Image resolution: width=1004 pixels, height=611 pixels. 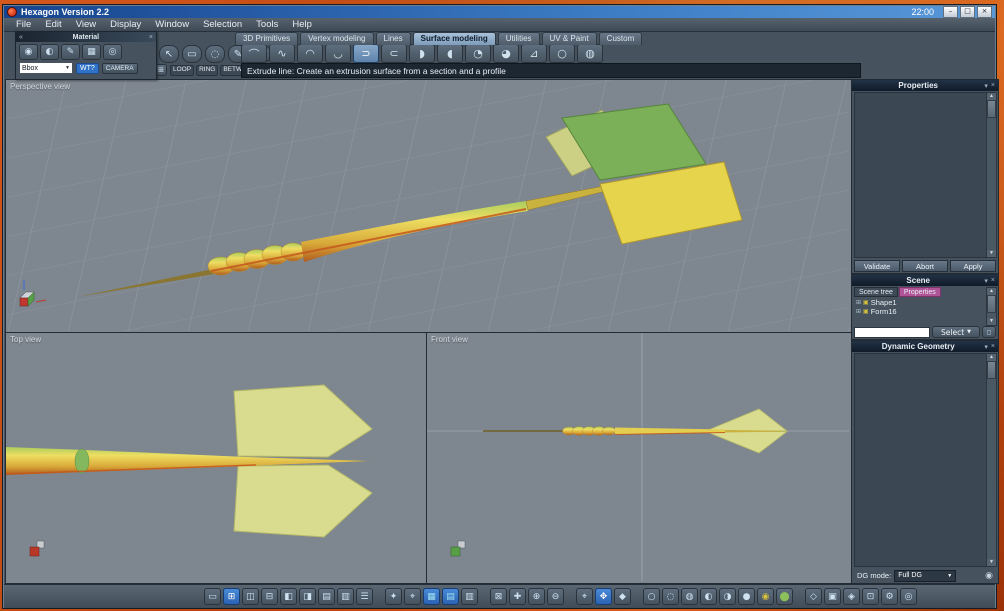 I want to click on rotate-mode-icon: ◆, so click(x=622, y=596).